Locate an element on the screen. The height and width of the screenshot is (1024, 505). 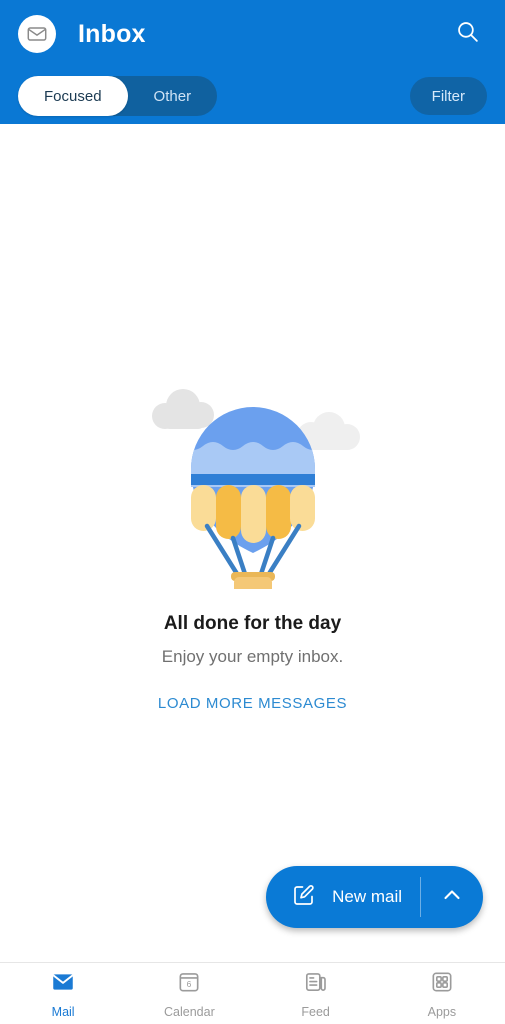
hot-air-balloon-illustration is located at coordinates (253, 481).